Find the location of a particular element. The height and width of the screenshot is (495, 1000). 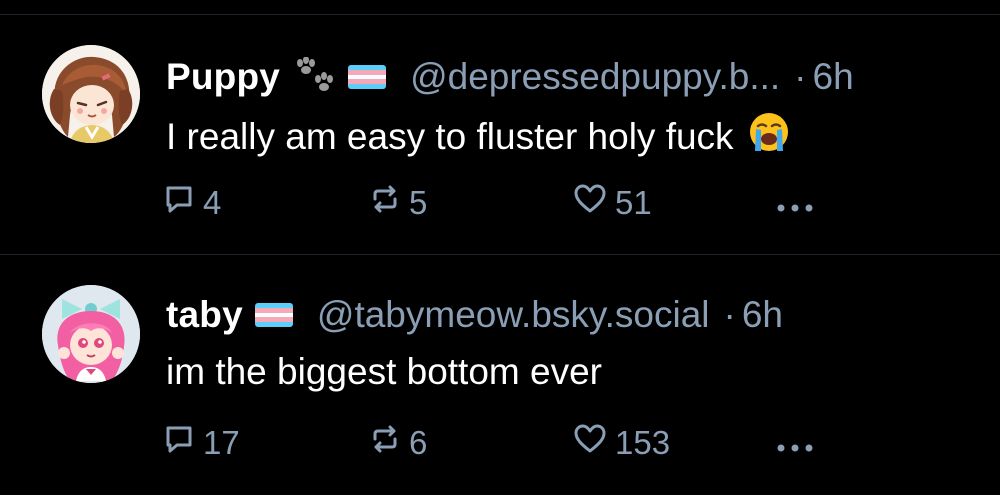

display-name: taby is located at coordinates (204, 315).